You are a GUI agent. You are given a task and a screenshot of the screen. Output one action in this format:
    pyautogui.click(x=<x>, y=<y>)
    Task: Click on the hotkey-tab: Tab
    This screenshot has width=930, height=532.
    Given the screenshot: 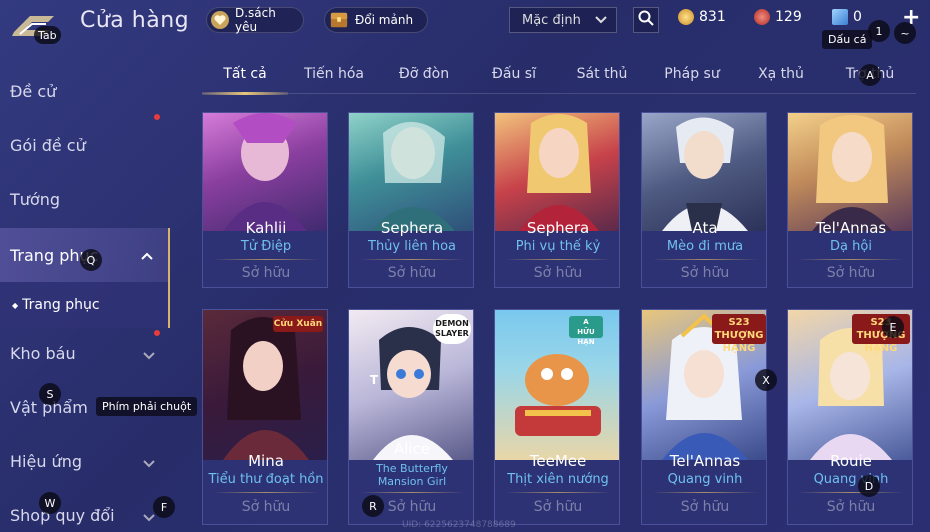 What is the action you would take?
    pyautogui.click(x=47, y=35)
    